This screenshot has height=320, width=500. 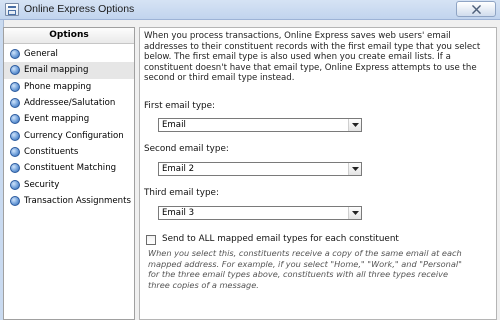 I want to click on sidebar-item-email-mapping: Email mapping, so click(x=69, y=70).